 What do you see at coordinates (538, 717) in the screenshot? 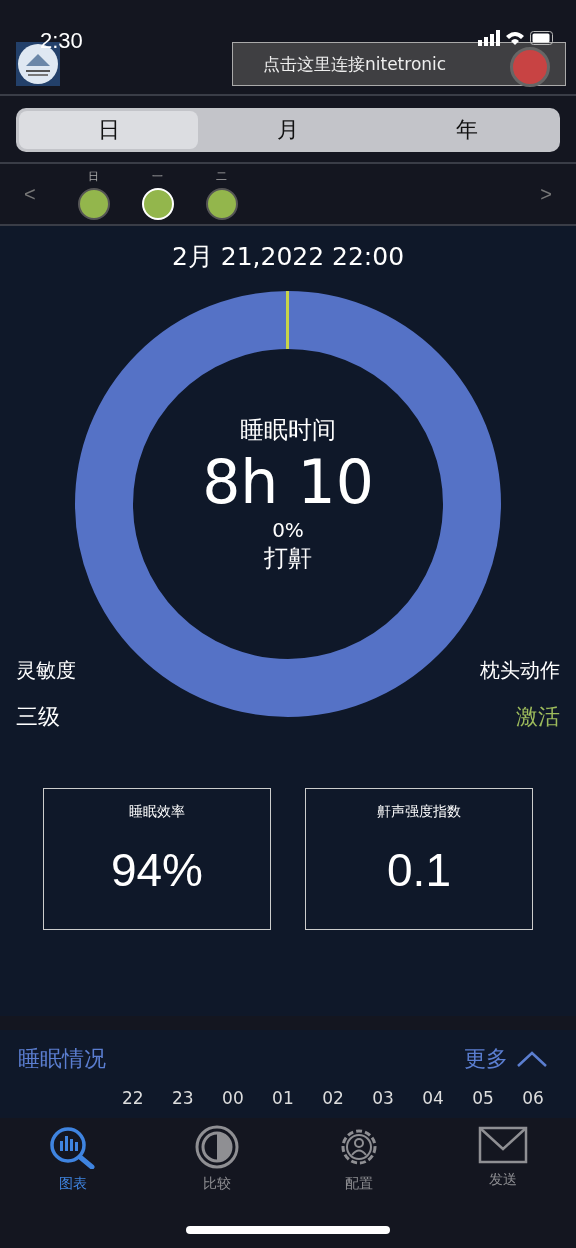
I see `pillow-motion-value: 激活` at bounding box center [538, 717].